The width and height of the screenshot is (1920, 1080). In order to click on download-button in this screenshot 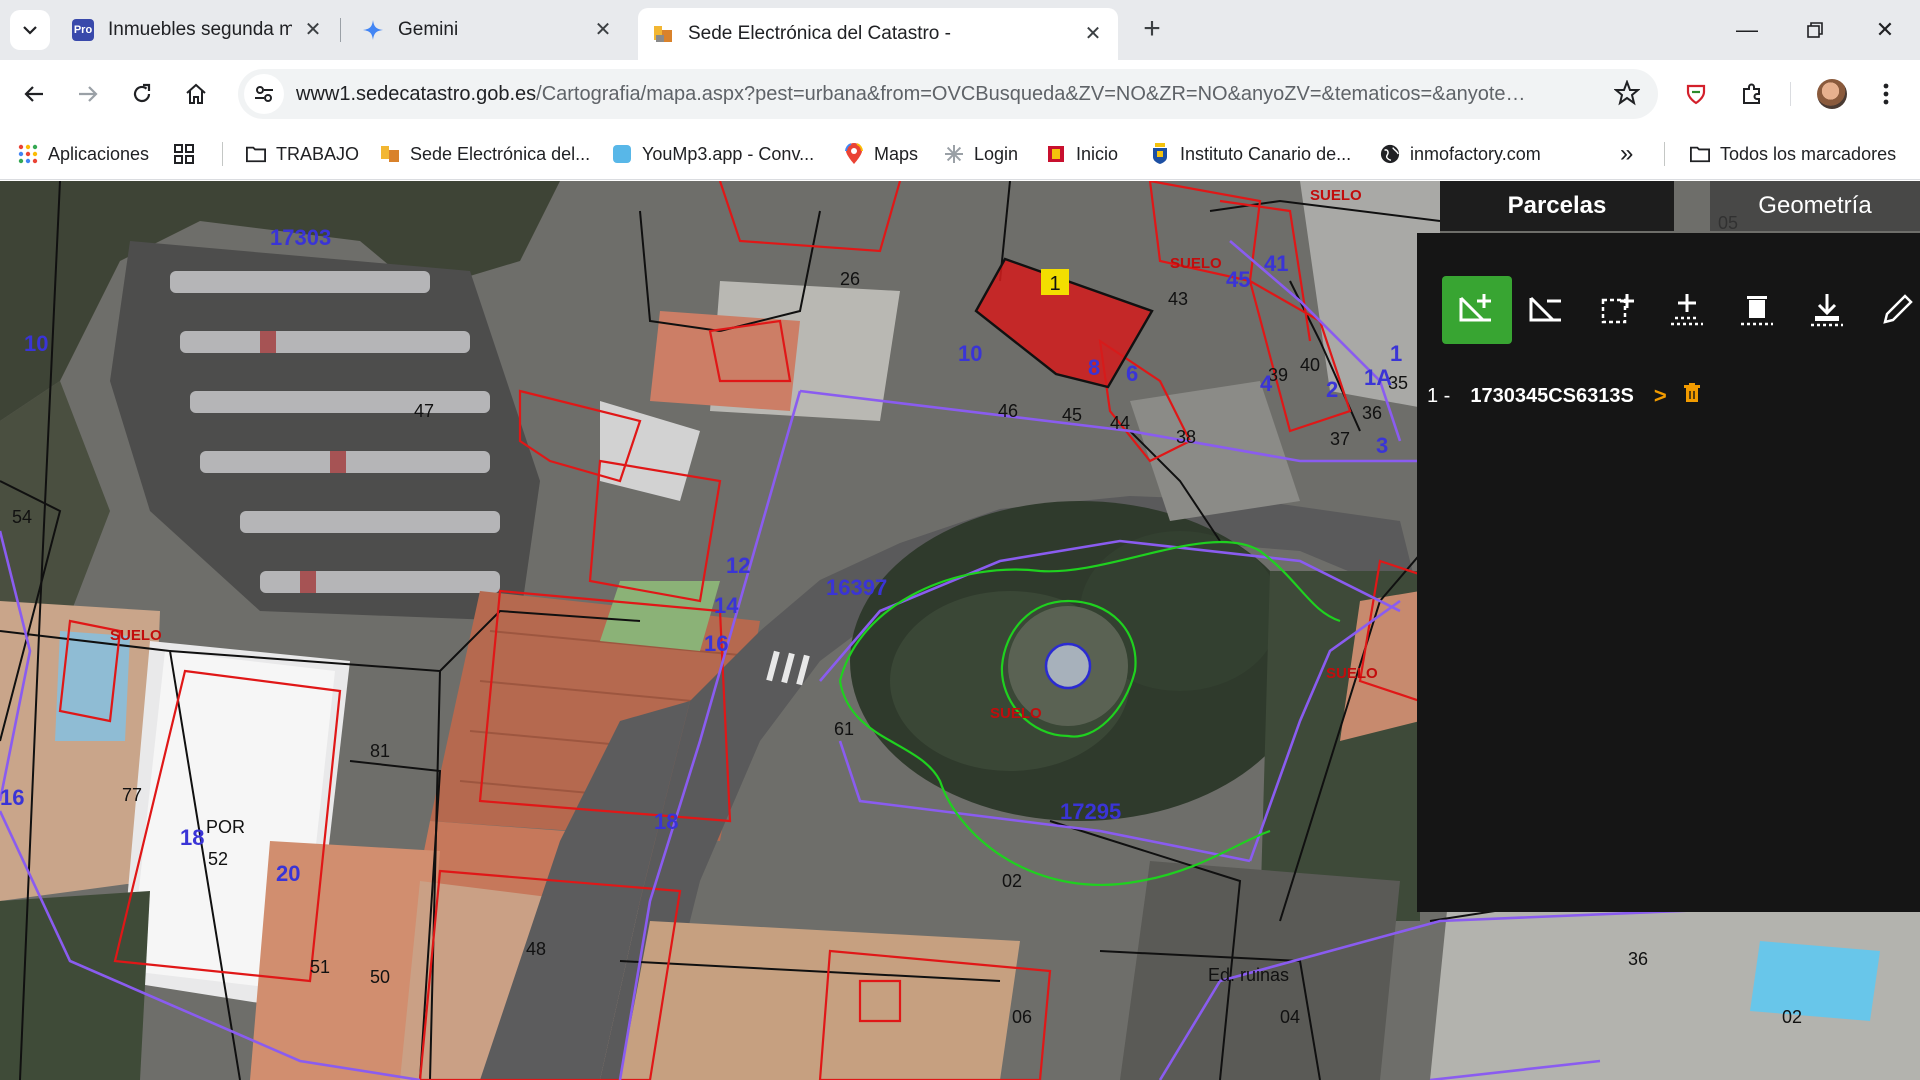, I will do `click(1827, 310)`.